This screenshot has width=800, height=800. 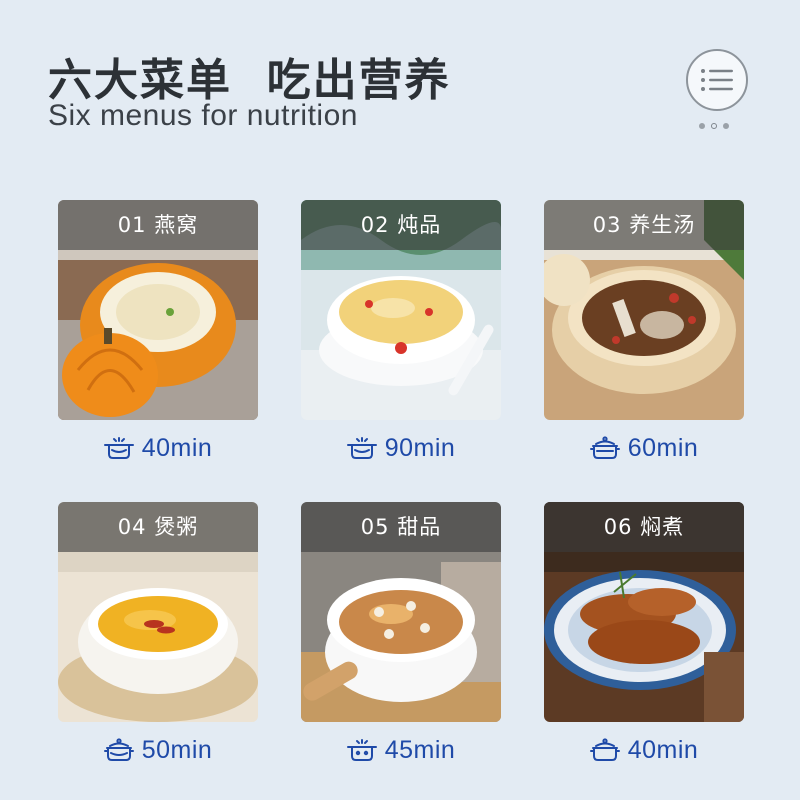 I want to click on cook-time: 60min, so click(x=644, y=448).